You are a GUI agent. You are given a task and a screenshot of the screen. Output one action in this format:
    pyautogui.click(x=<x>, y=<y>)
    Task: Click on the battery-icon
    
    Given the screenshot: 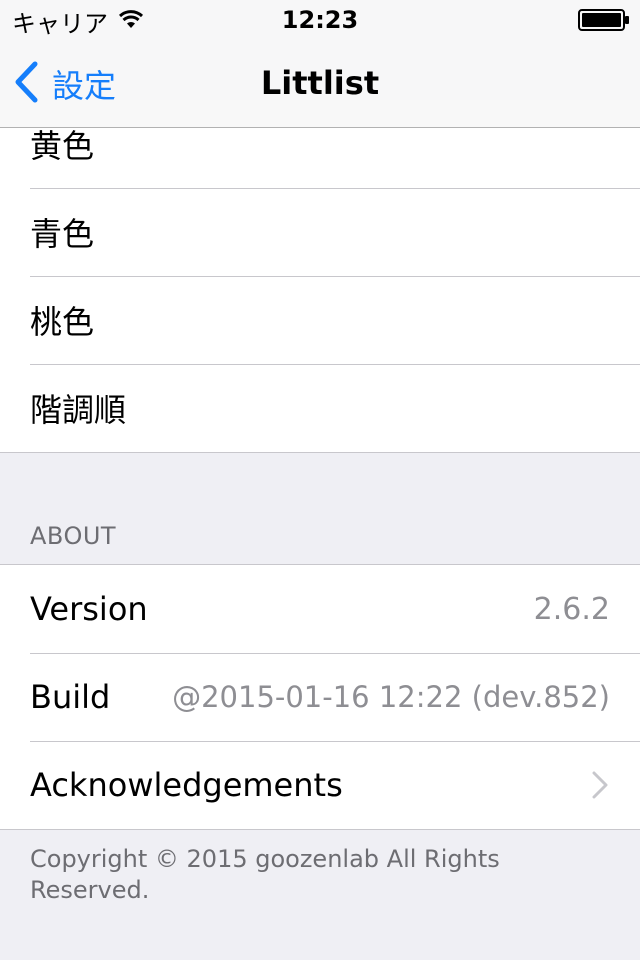 What is the action you would take?
    pyautogui.click(x=604, y=22)
    